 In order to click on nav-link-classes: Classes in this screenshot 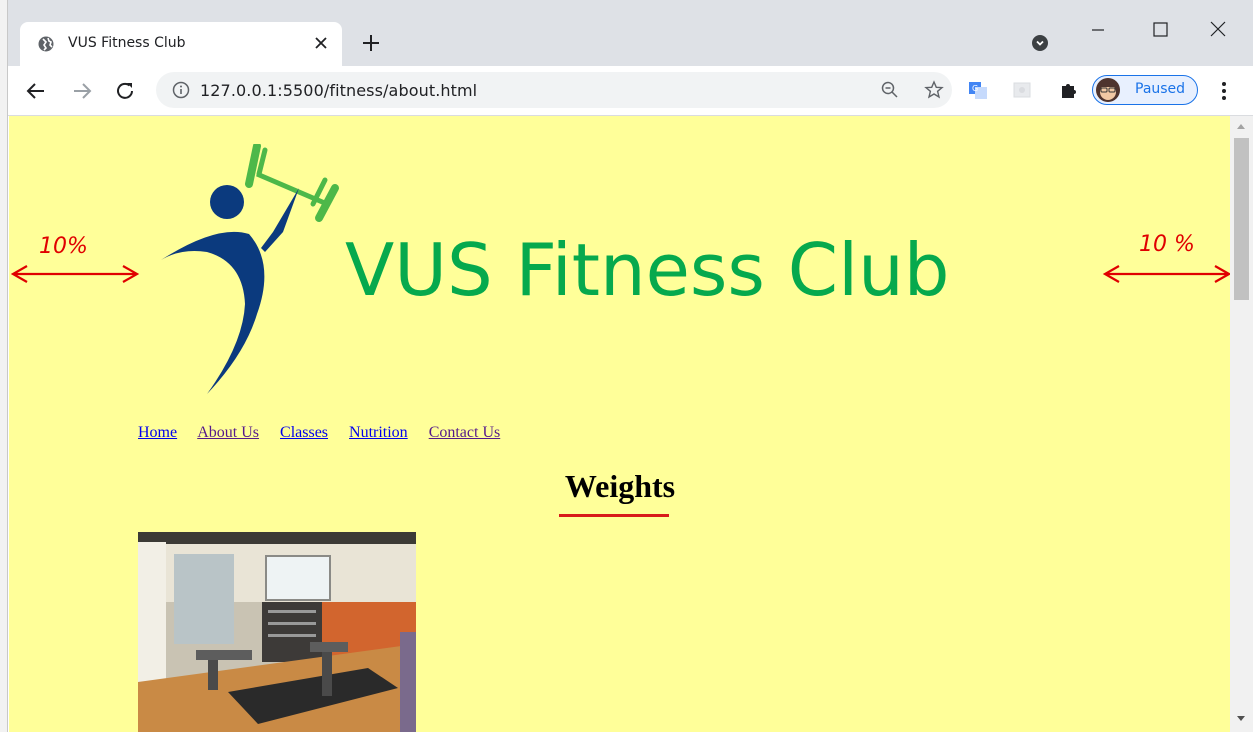, I will do `click(304, 432)`.